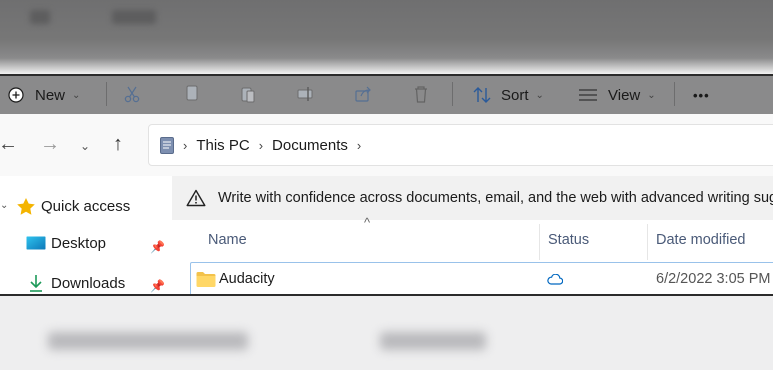  I want to click on breadcrumb-documents: Documents, so click(310, 145).